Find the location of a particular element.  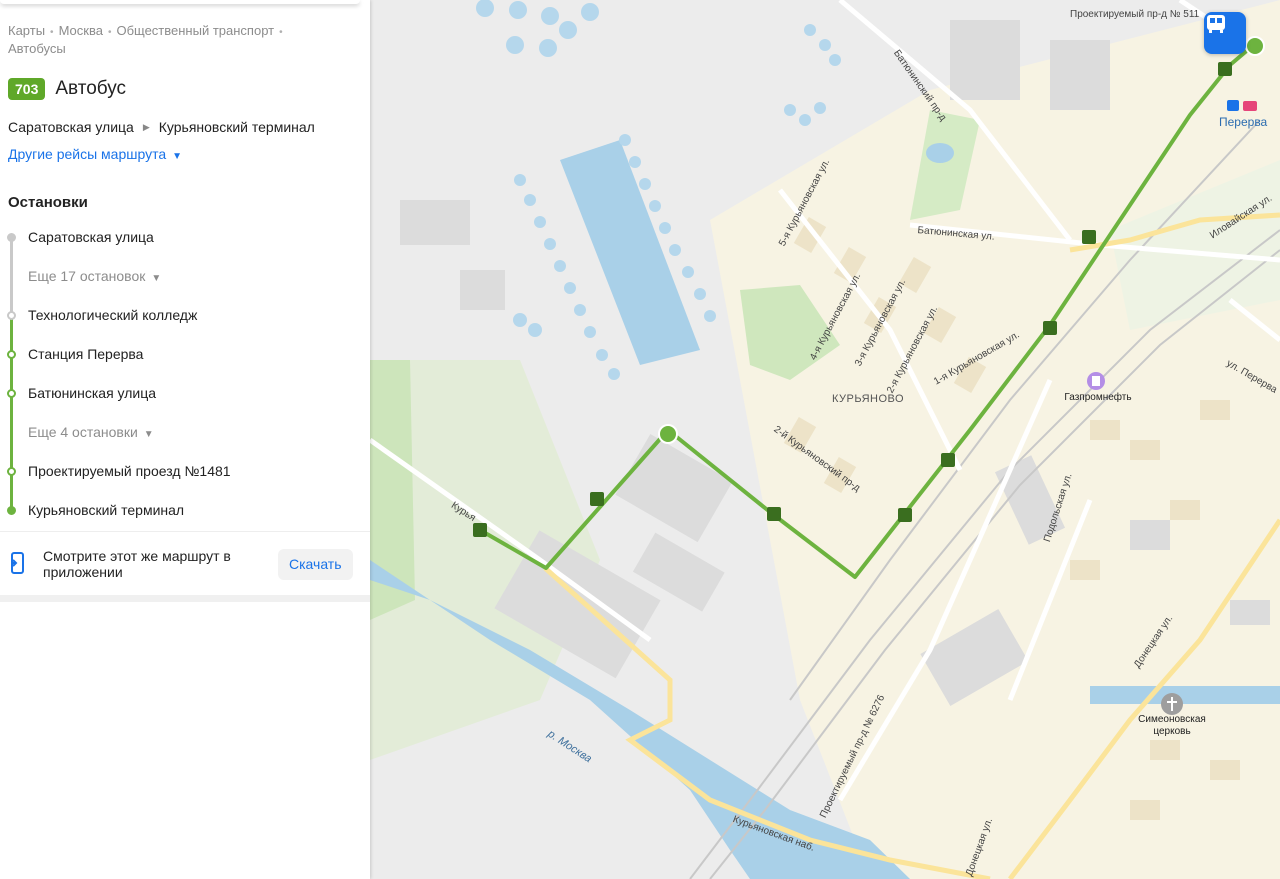

collapsed-stops-toggle: Еще 17 остановок ▼ is located at coordinates (94, 276).